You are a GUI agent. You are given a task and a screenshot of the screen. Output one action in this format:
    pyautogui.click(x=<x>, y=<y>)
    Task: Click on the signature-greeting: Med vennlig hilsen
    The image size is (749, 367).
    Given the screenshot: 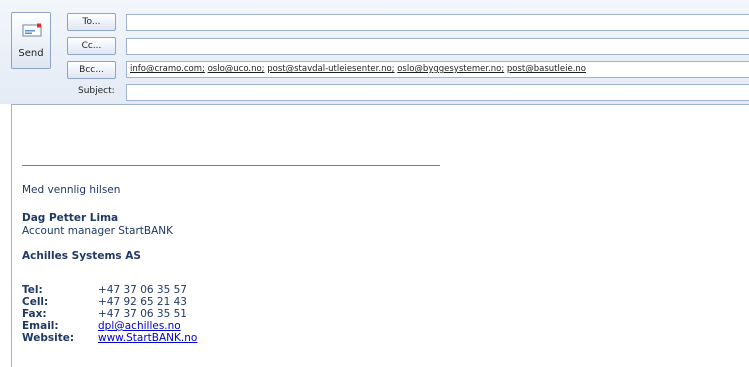 What is the action you would take?
    pyautogui.click(x=71, y=190)
    